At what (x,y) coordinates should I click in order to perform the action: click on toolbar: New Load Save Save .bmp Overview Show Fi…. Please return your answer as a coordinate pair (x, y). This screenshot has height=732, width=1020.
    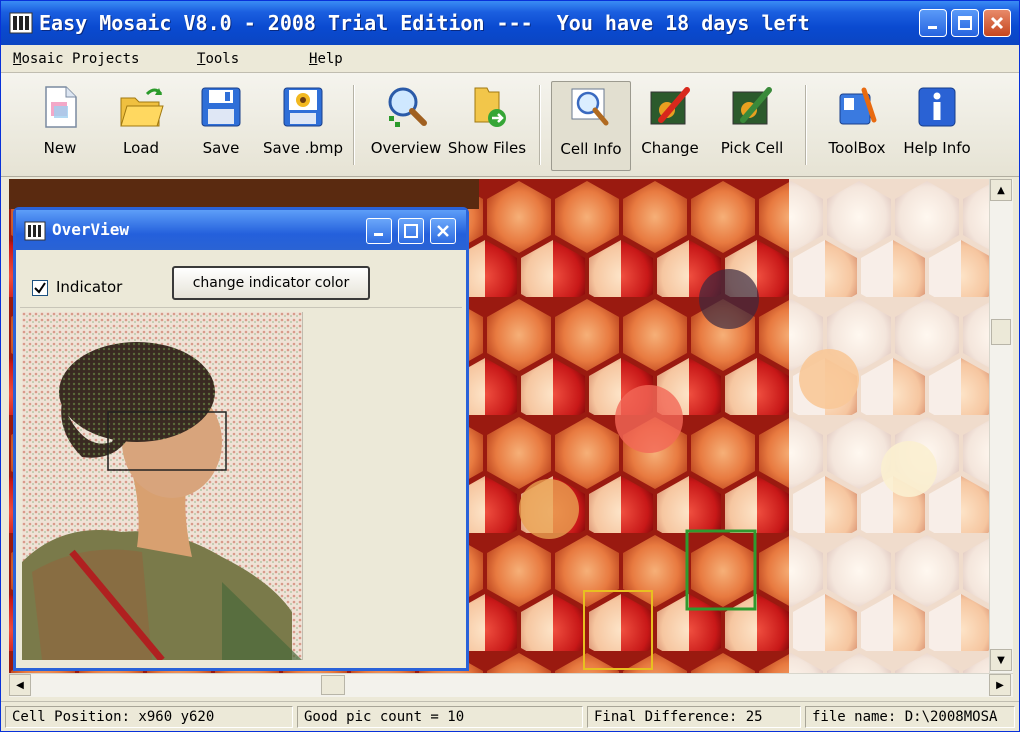
    Looking at the image, I should click on (510, 125).